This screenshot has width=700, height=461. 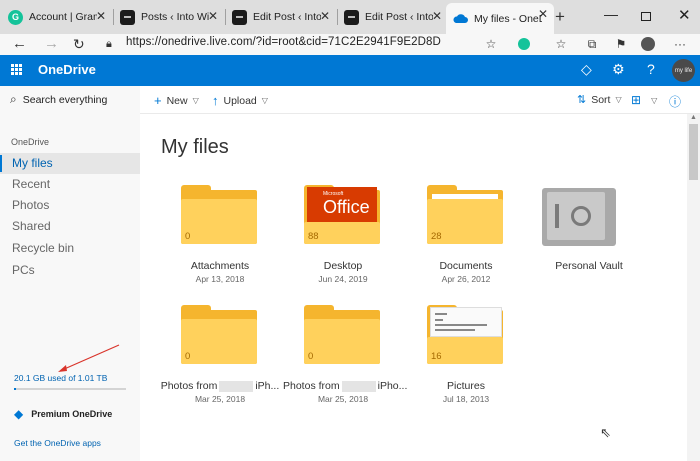 I want to click on annotation-arrow, so click(x=89, y=358).